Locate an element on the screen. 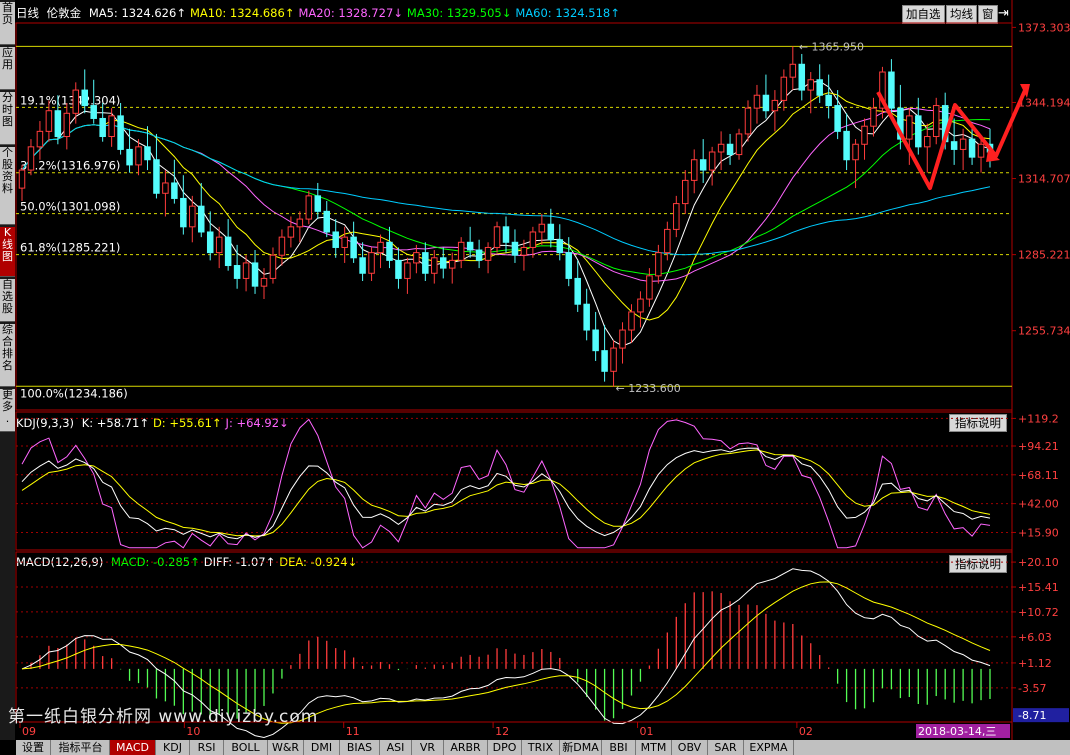  tab-arbr: ARBR is located at coordinates (466, 747).